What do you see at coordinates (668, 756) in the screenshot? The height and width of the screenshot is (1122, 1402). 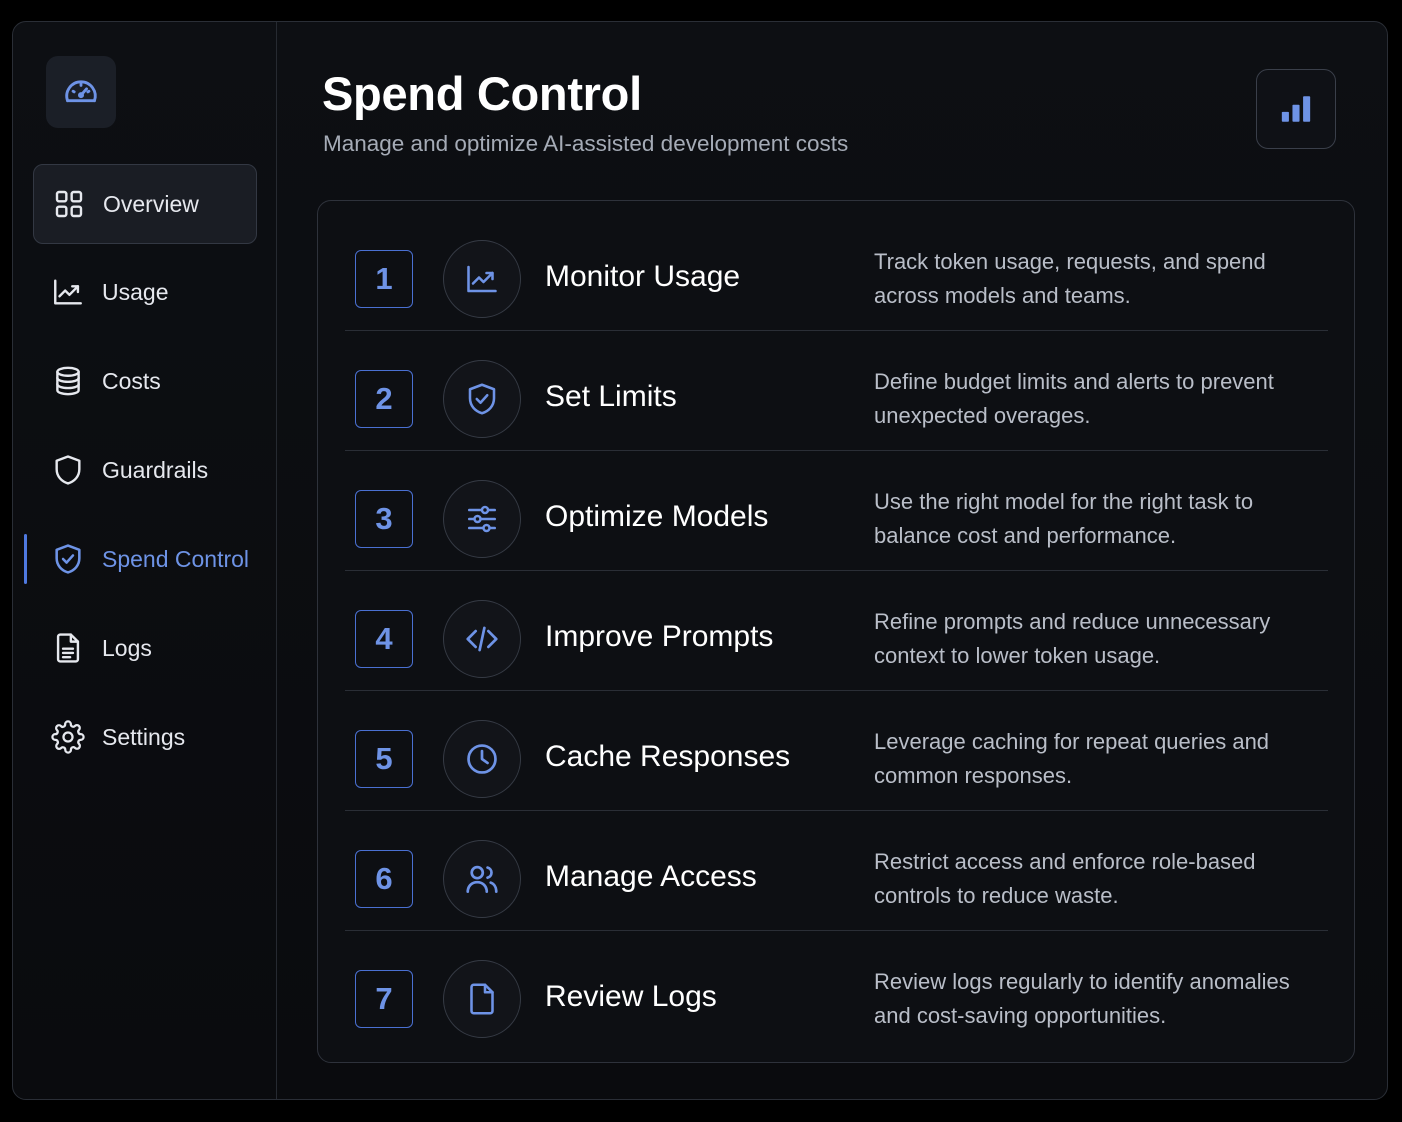 I see `step-title: Cache Responses` at bounding box center [668, 756].